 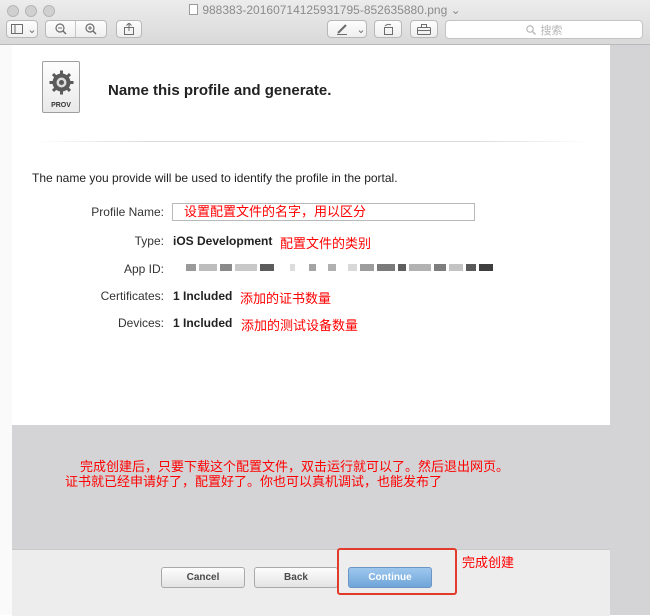 I want to click on zoom-controls, so click(x=76, y=29).